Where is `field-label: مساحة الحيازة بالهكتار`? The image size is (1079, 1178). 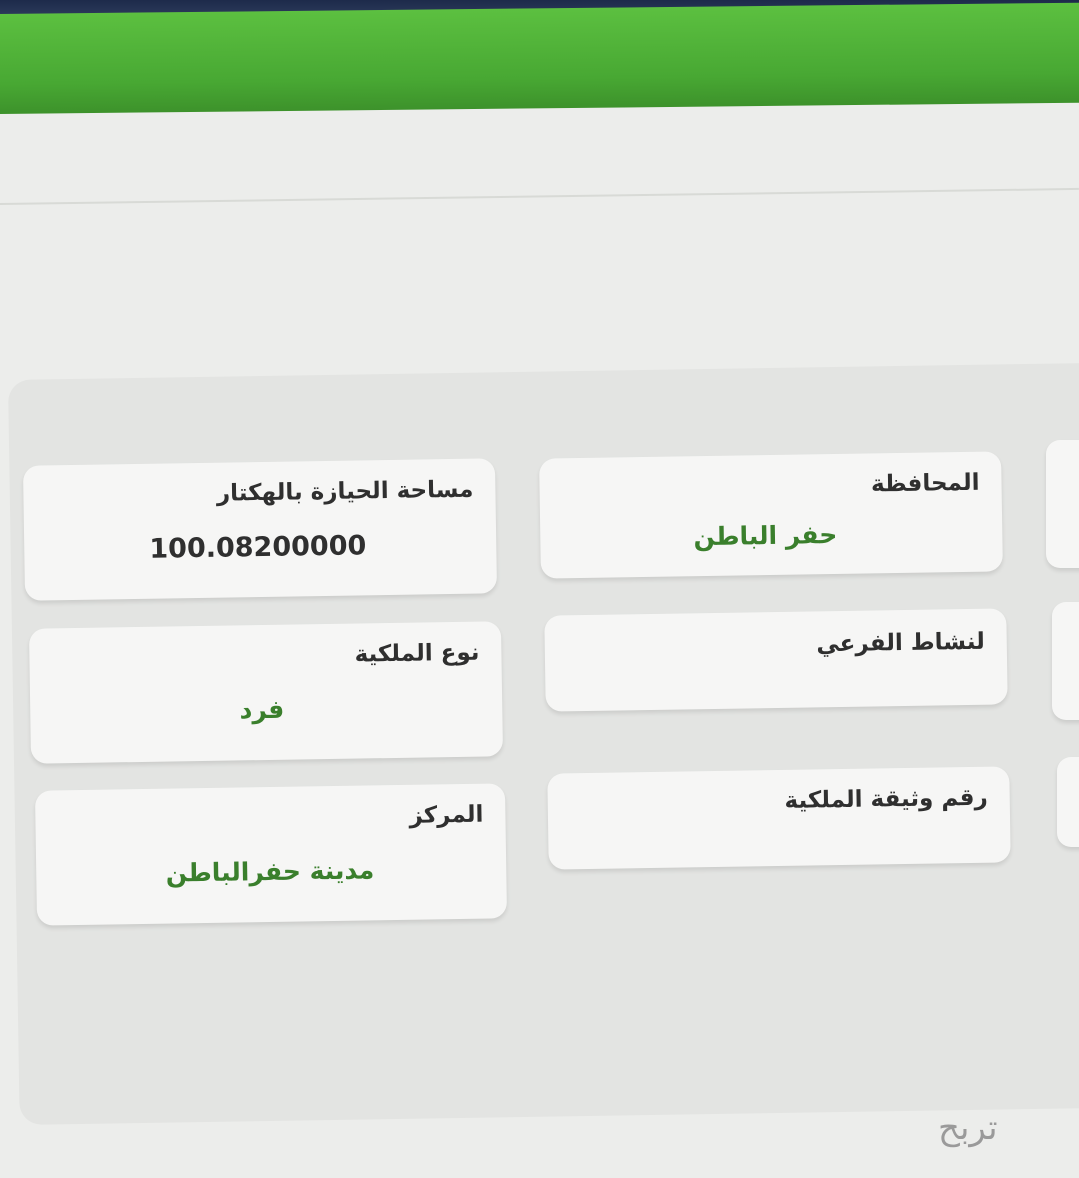 field-label: مساحة الحيازة بالهكتار is located at coordinates (345, 491).